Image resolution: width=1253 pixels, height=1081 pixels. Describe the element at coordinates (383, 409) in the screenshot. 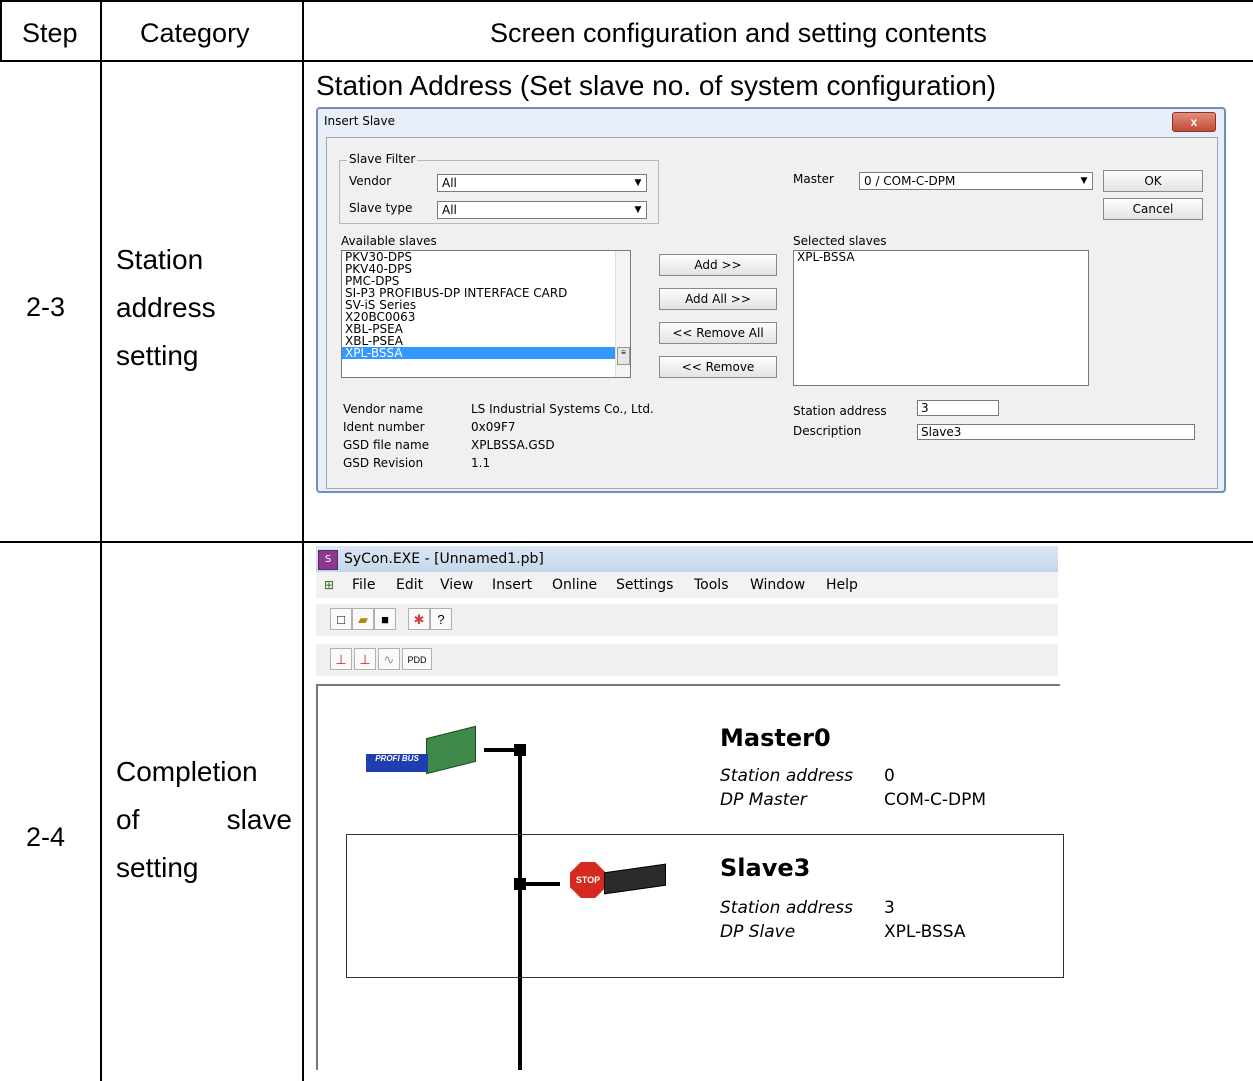

I see `vendor-name-label: Vendor name` at that location.